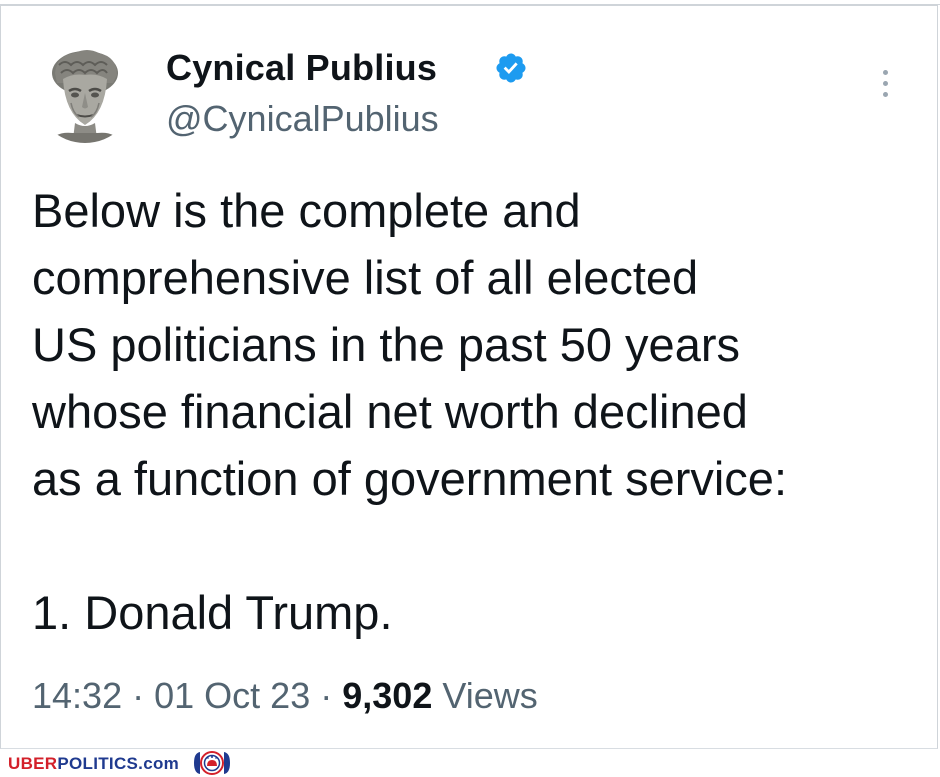  Describe the element at coordinates (98, 763) in the screenshot. I see `watermark-brand-part: POLITICS` at that location.